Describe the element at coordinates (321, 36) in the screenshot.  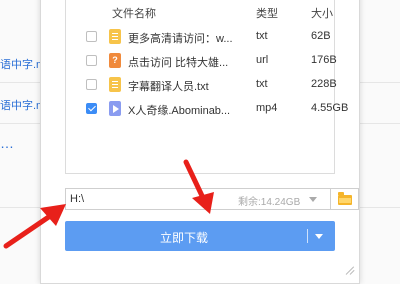
I see `file-size: 62B` at that location.